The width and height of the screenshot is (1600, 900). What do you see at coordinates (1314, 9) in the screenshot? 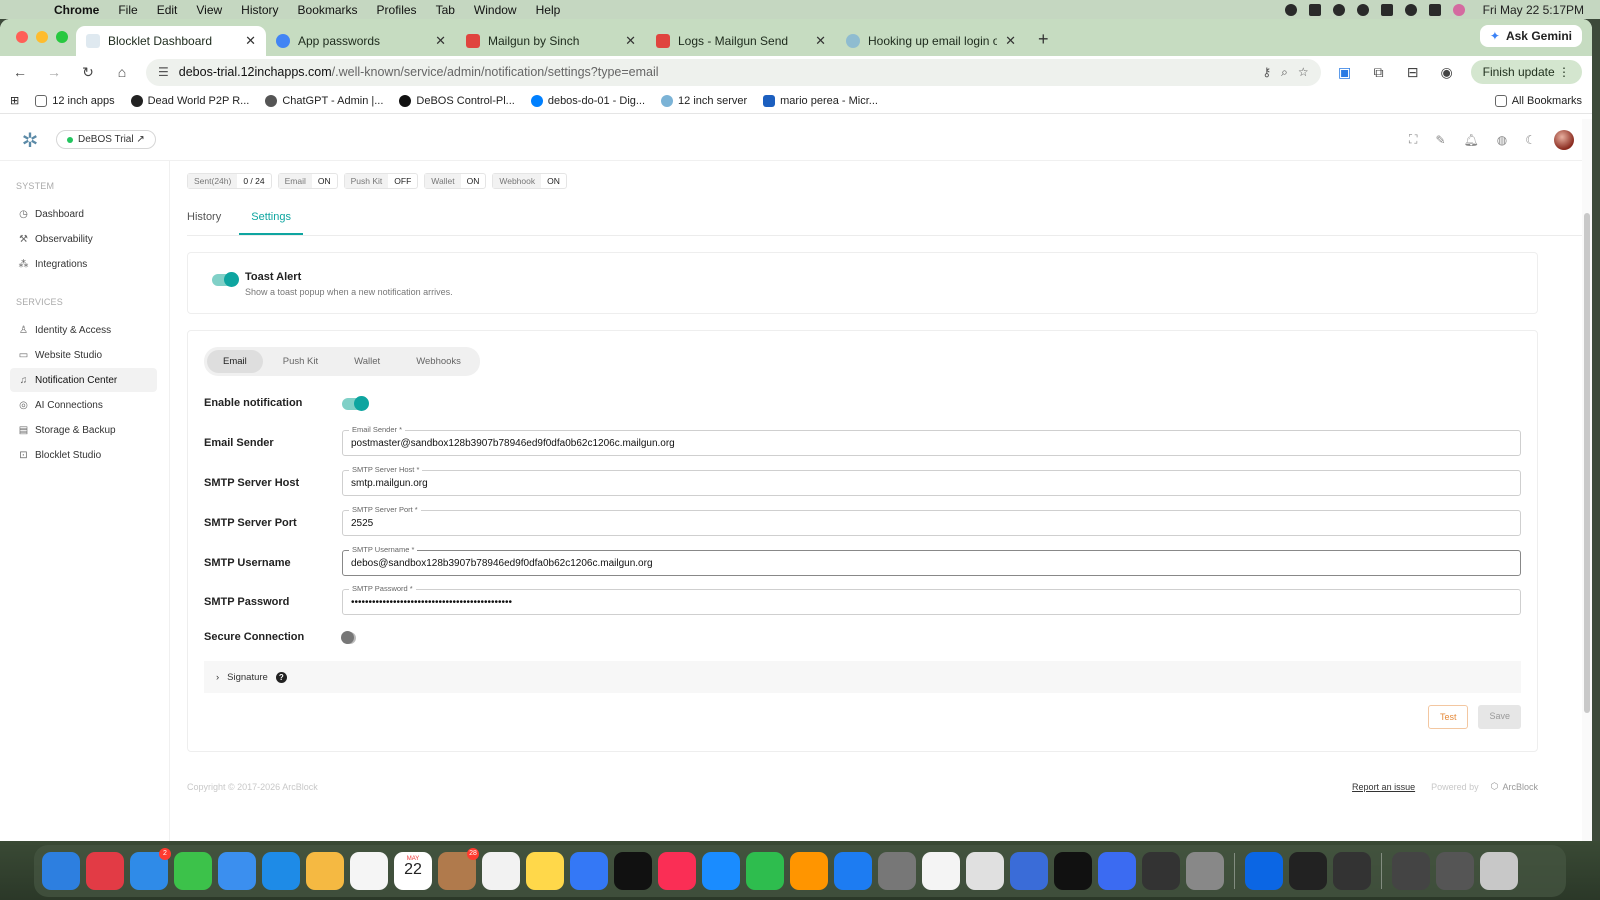
I see `status-icon` at bounding box center [1314, 9].